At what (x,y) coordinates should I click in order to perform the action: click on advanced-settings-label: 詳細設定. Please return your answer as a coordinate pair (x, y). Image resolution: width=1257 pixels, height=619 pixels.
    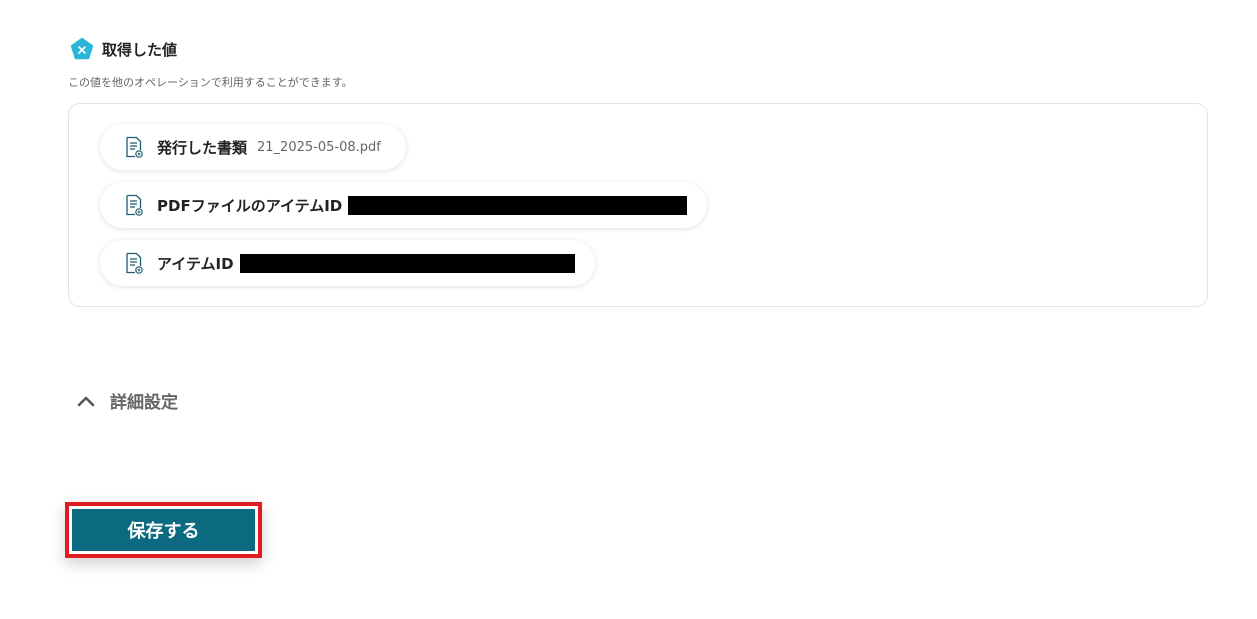
    Looking at the image, I should click on (144, 403).